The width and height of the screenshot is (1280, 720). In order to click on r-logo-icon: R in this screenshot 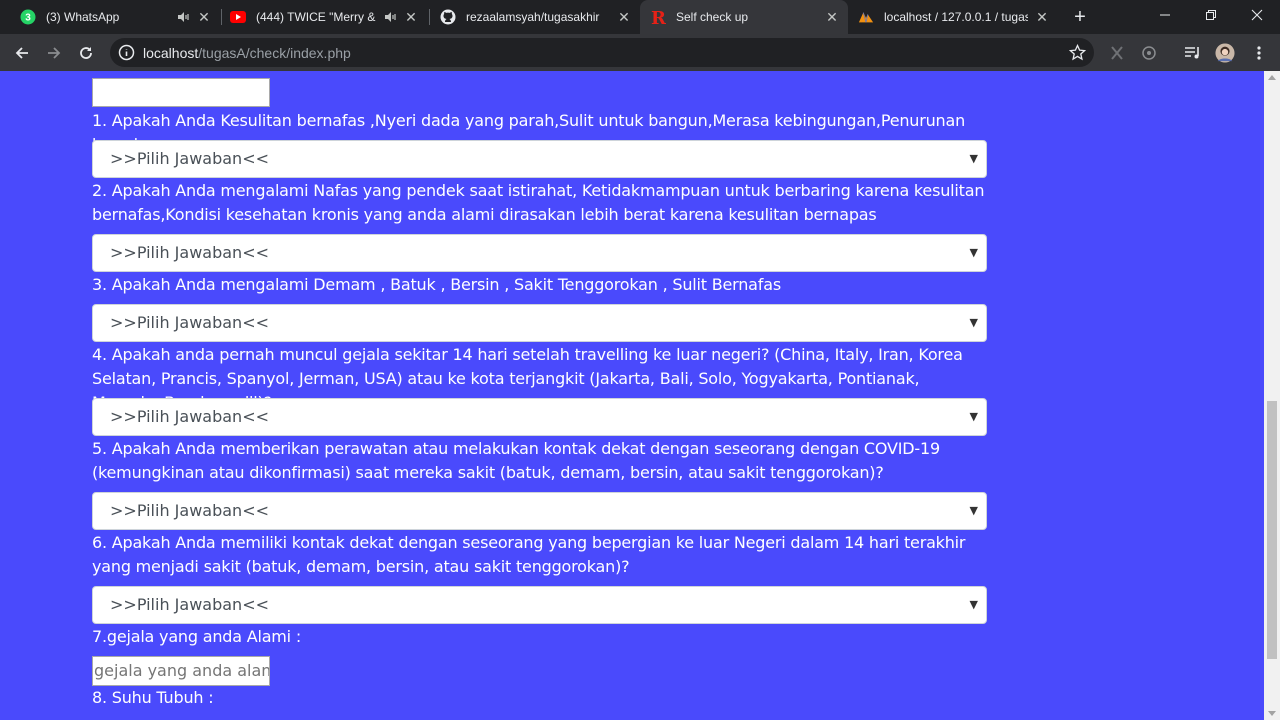, I will do `click(658, 17)`.